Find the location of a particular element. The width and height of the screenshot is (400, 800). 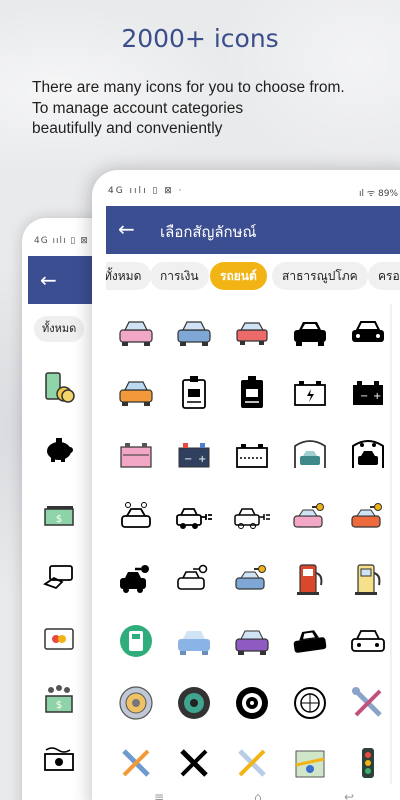

chip-family: ครอบ is located at coordinates (384, 276).